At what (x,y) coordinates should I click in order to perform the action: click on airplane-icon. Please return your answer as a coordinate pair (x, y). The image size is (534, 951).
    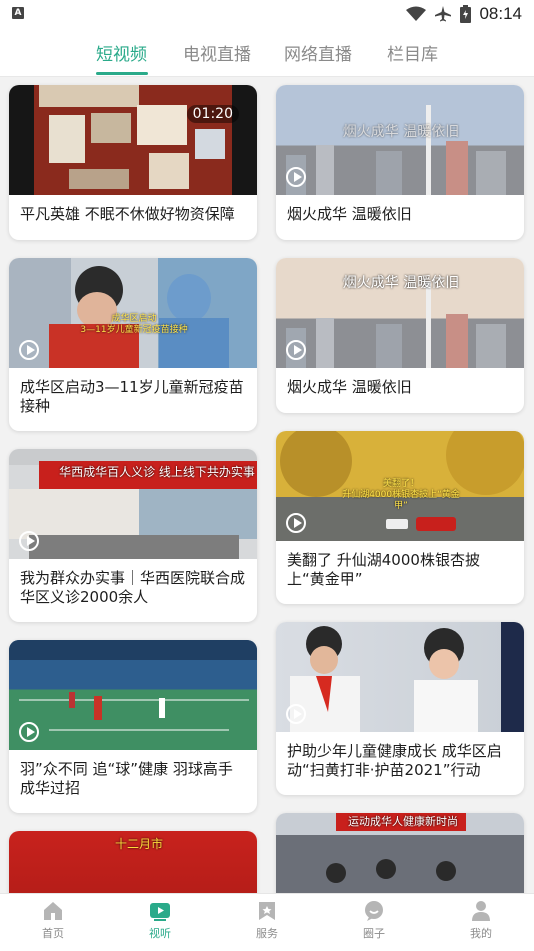
    Looking at the image, I should click on (443, 14).